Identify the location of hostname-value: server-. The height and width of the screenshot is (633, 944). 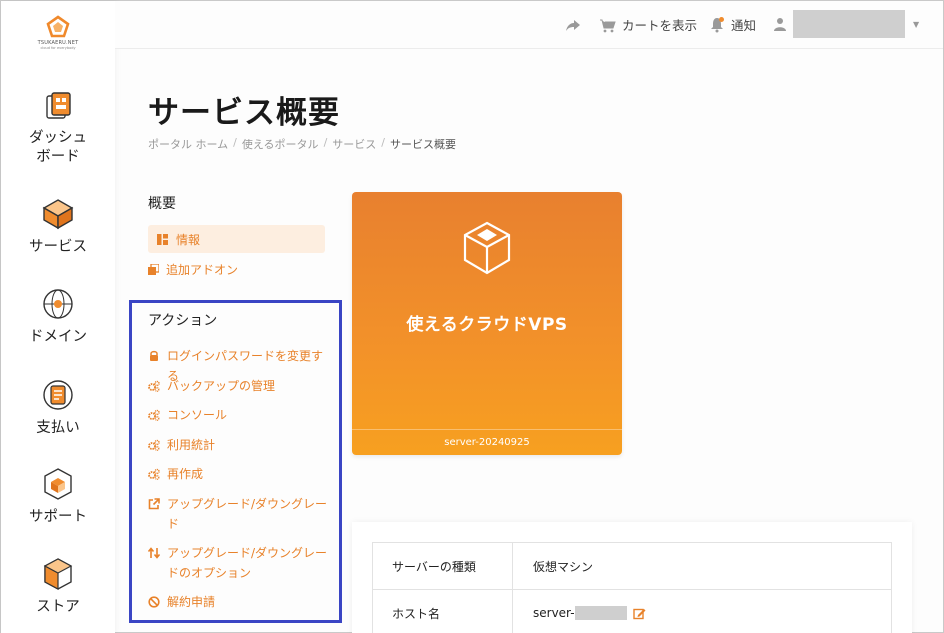
(554, 612).